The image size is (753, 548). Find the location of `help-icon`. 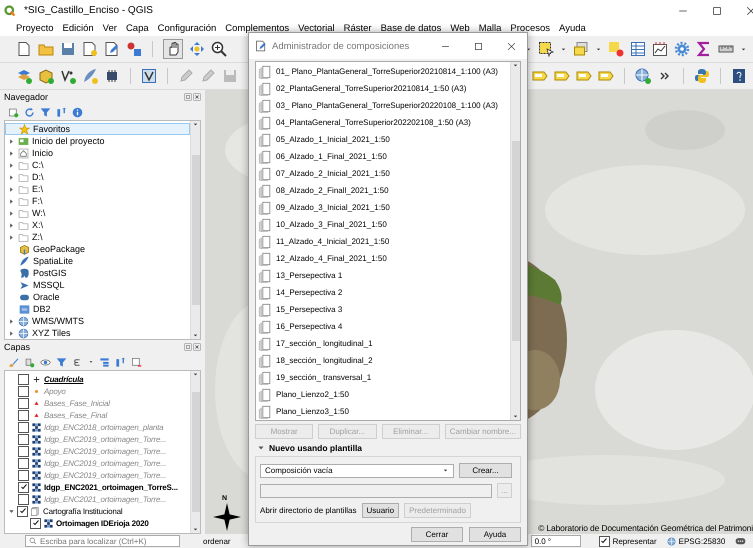

help-icon is located at coordinates (739, 76).